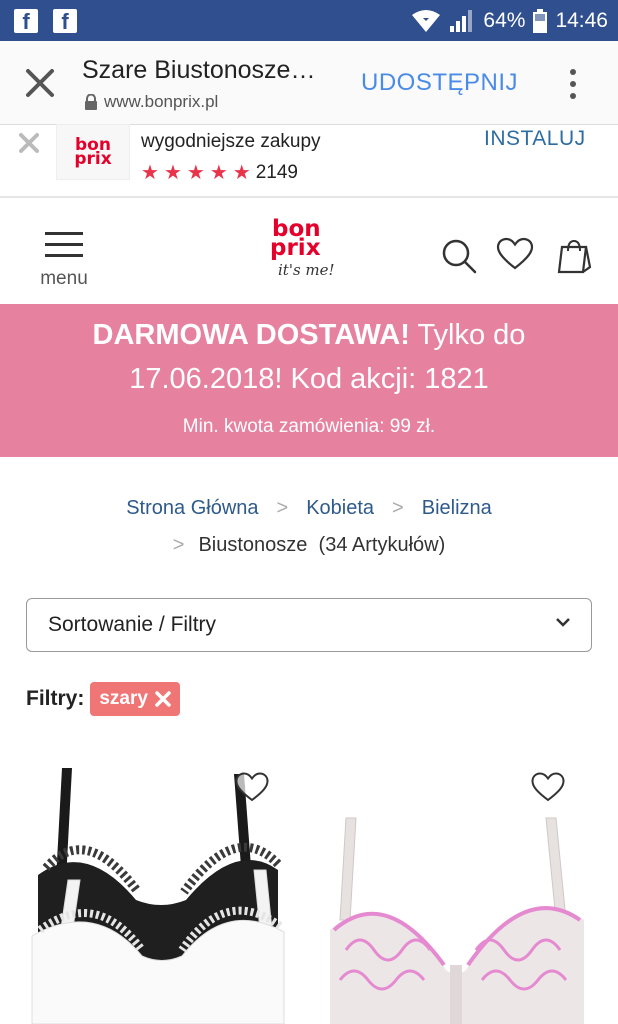  Describe the element at coordinates (251, 335) in the screenshot. I see `promo-bold: DARMOWA DOSTAWA!` at that location.